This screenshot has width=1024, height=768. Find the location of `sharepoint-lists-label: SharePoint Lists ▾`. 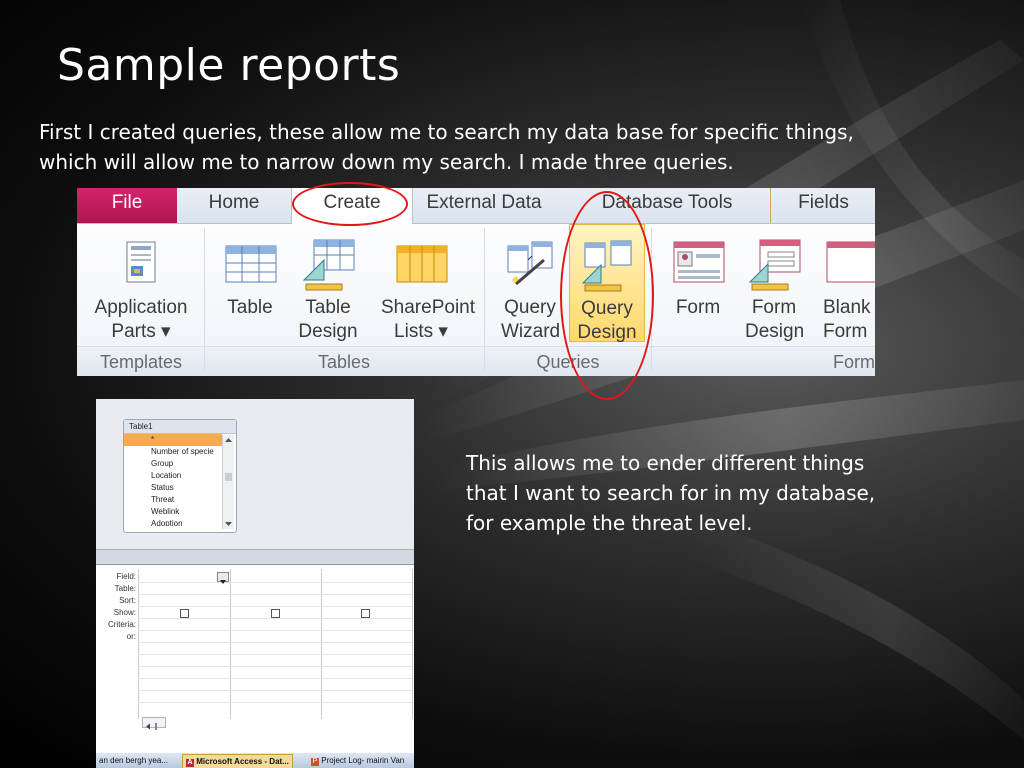

sharepoint-lists-label: SharePoint Lists ▾ is located at coordinates (428, 319).